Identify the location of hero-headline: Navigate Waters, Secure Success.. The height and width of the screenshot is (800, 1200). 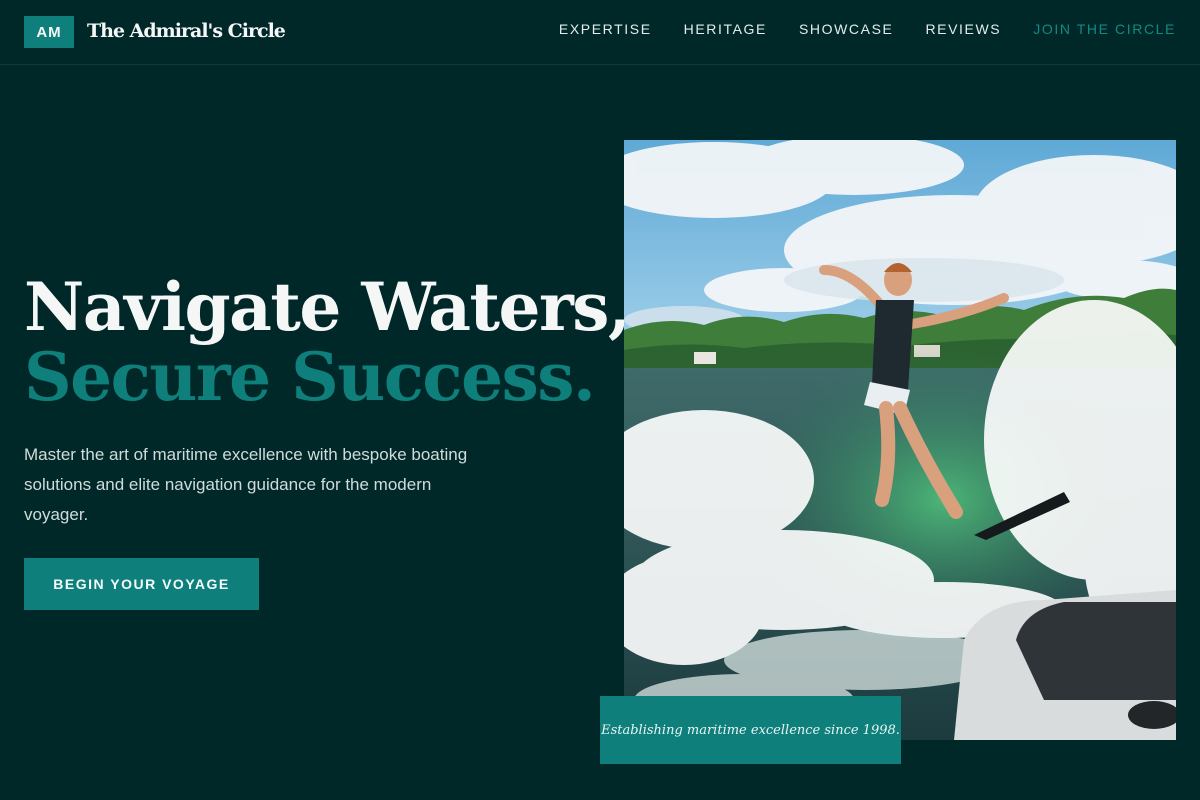
(327, 342).